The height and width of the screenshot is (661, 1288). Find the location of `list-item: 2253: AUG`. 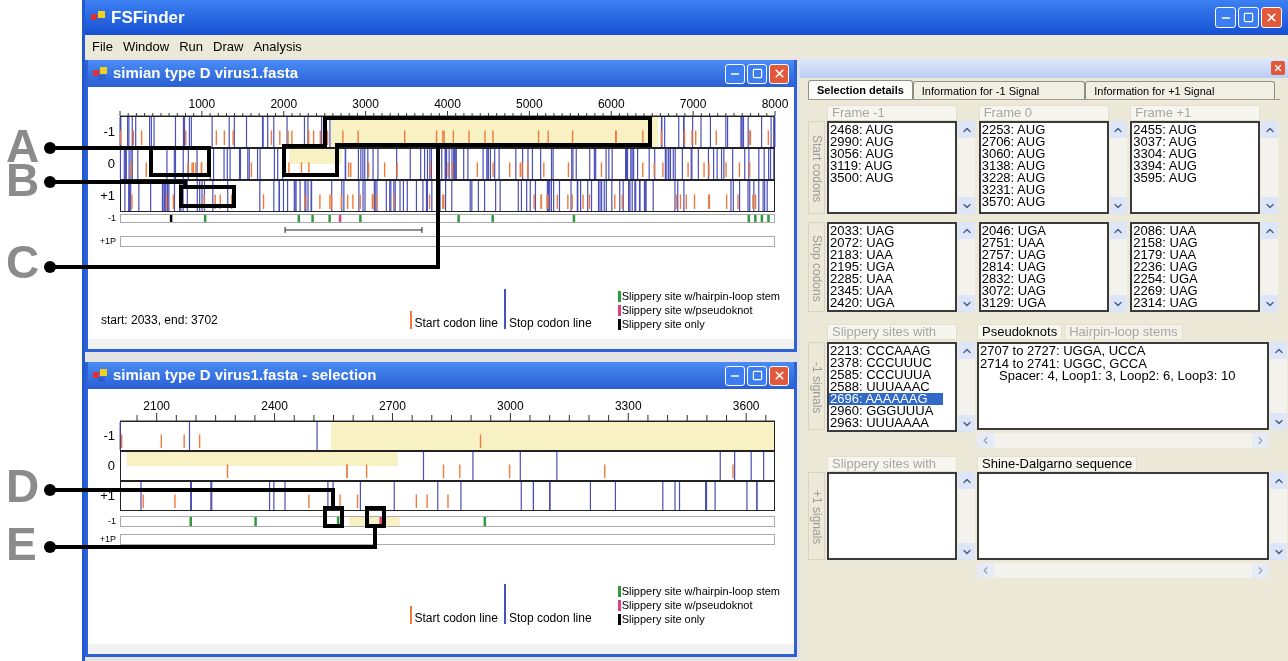

list-item: 2253: AUG is located at coordinates (1037, 130).